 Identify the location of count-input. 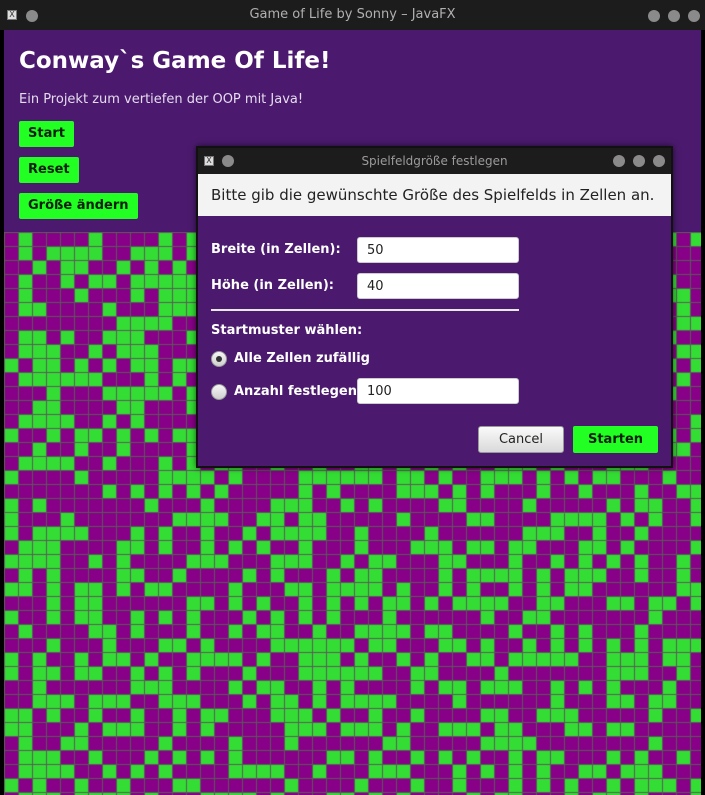
(438, 391).